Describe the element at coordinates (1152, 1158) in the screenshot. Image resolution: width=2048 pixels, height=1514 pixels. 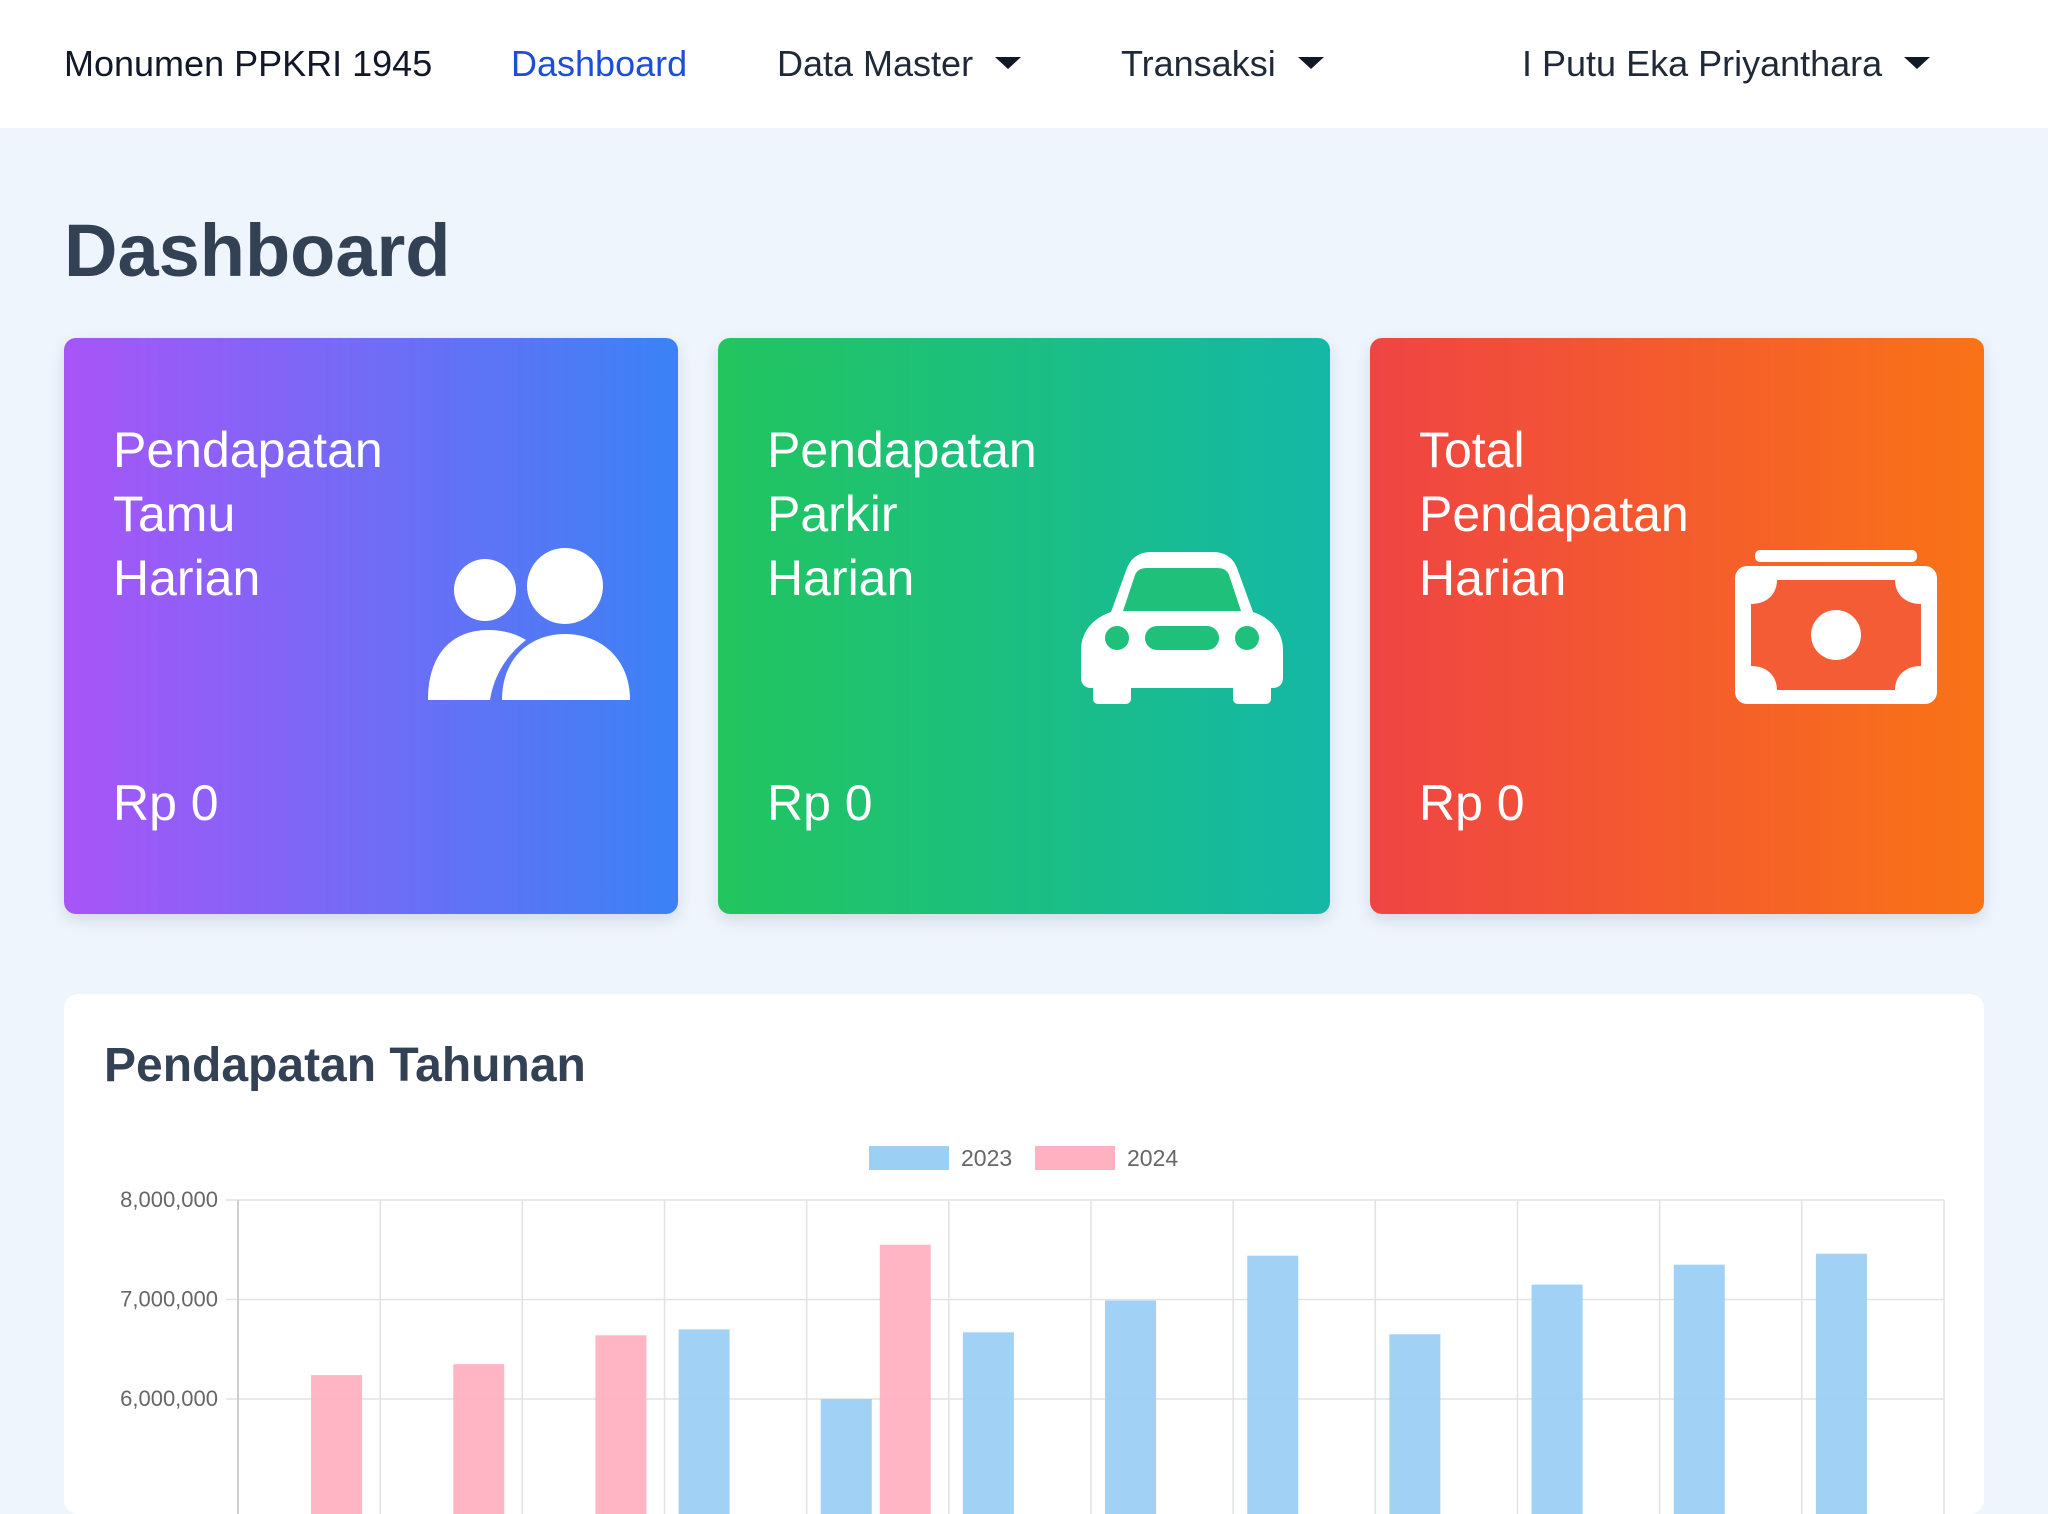
I see `legend-label: 2024` at that location.